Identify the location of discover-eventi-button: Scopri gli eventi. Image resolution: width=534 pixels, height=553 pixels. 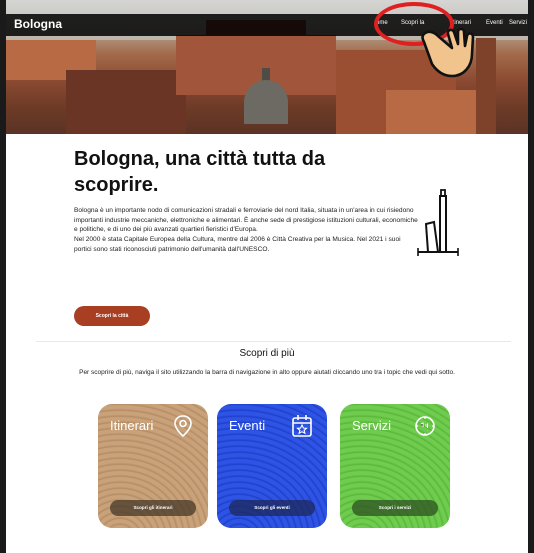
(272, 508).